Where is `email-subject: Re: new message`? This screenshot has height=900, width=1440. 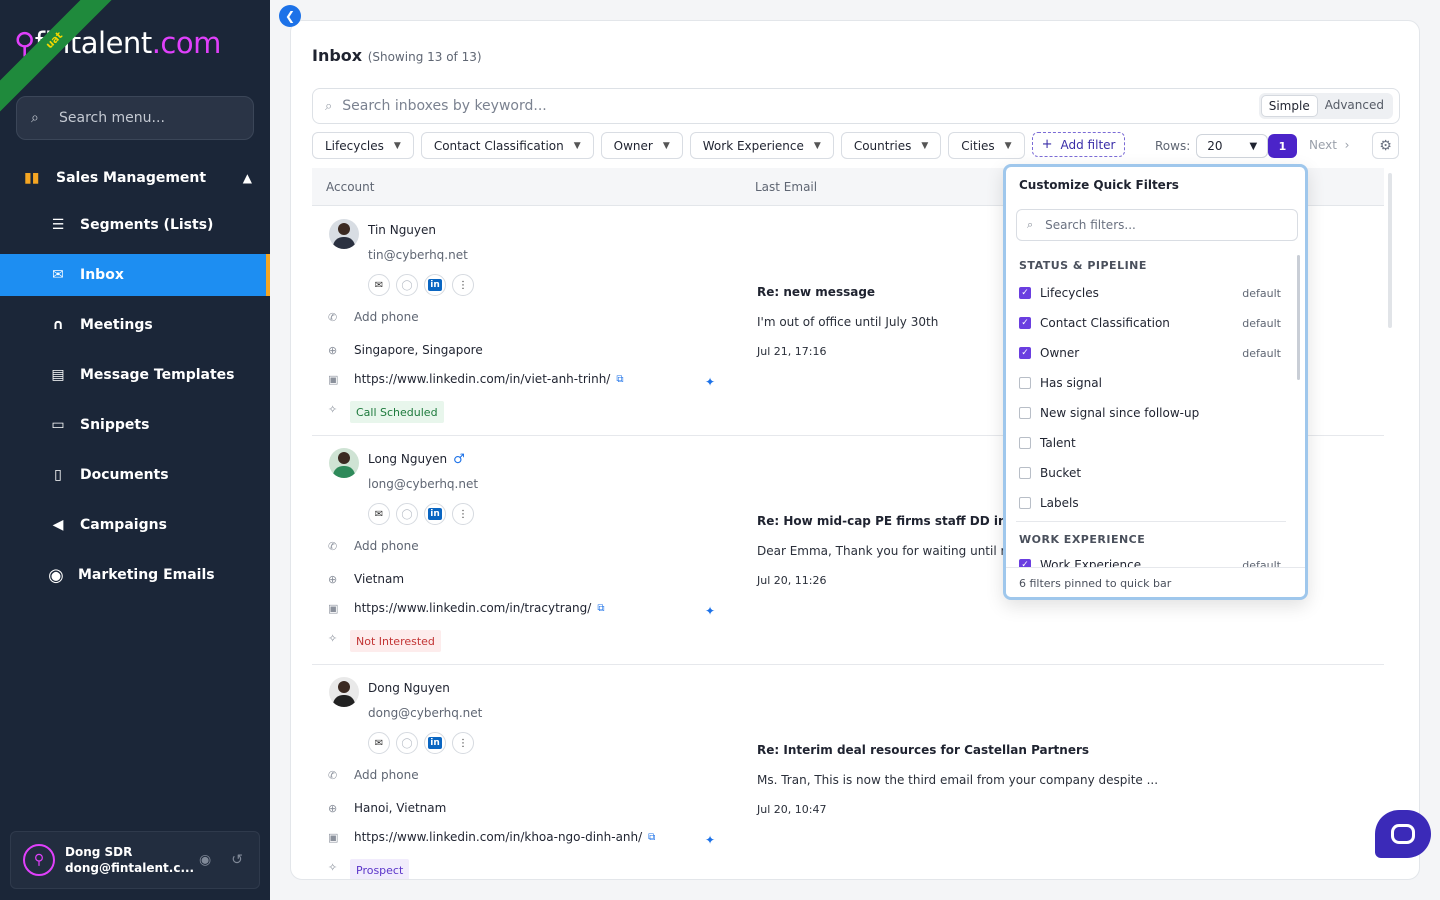
email-subject: Re: new message is located at coordinates (816, 292).